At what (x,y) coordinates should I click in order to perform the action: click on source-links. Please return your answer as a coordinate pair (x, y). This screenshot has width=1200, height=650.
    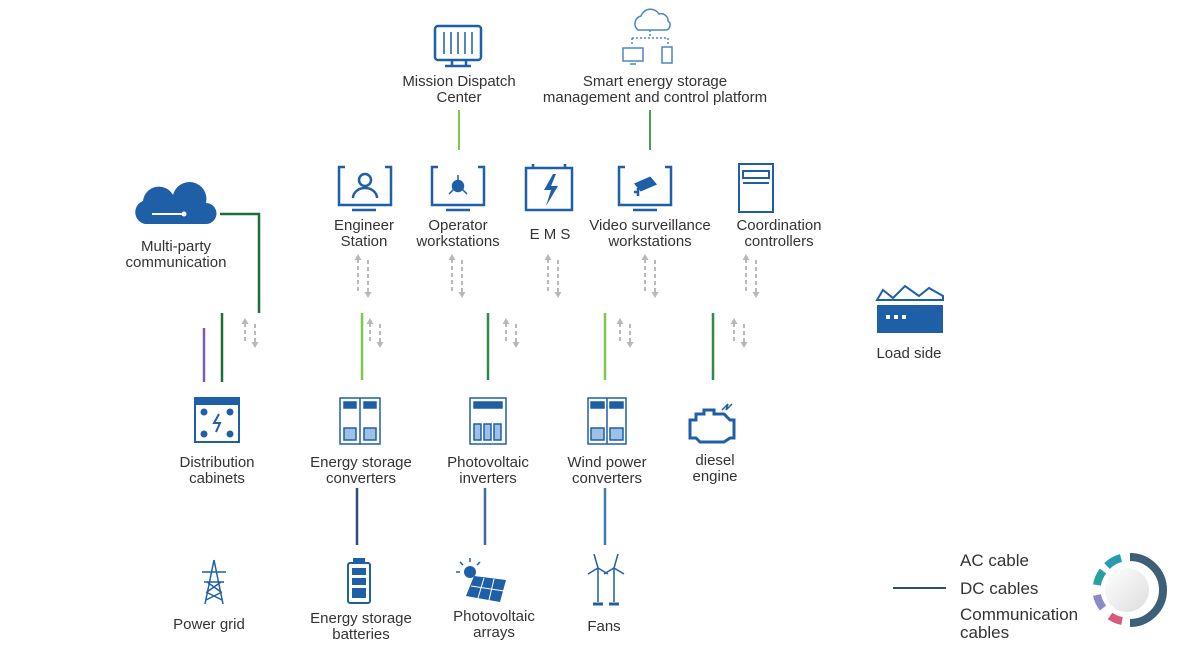
    Looking at the image, I should click on (410, 516).